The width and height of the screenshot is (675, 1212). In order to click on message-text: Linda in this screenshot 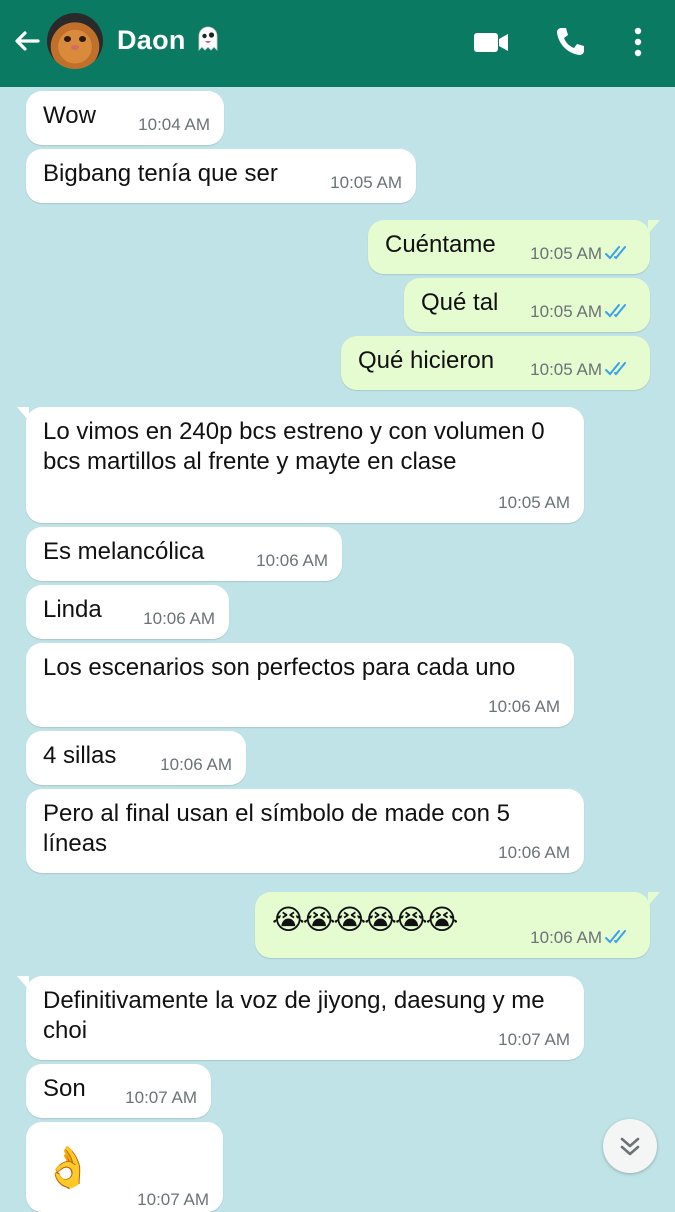, I will do `click(72, 609)`.